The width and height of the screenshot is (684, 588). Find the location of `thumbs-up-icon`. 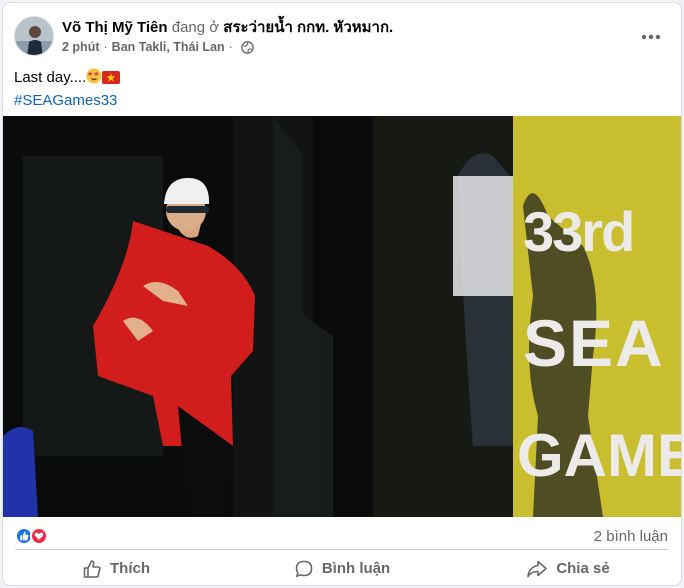

thumbs-up-icon is located at coordinates (92, 568).